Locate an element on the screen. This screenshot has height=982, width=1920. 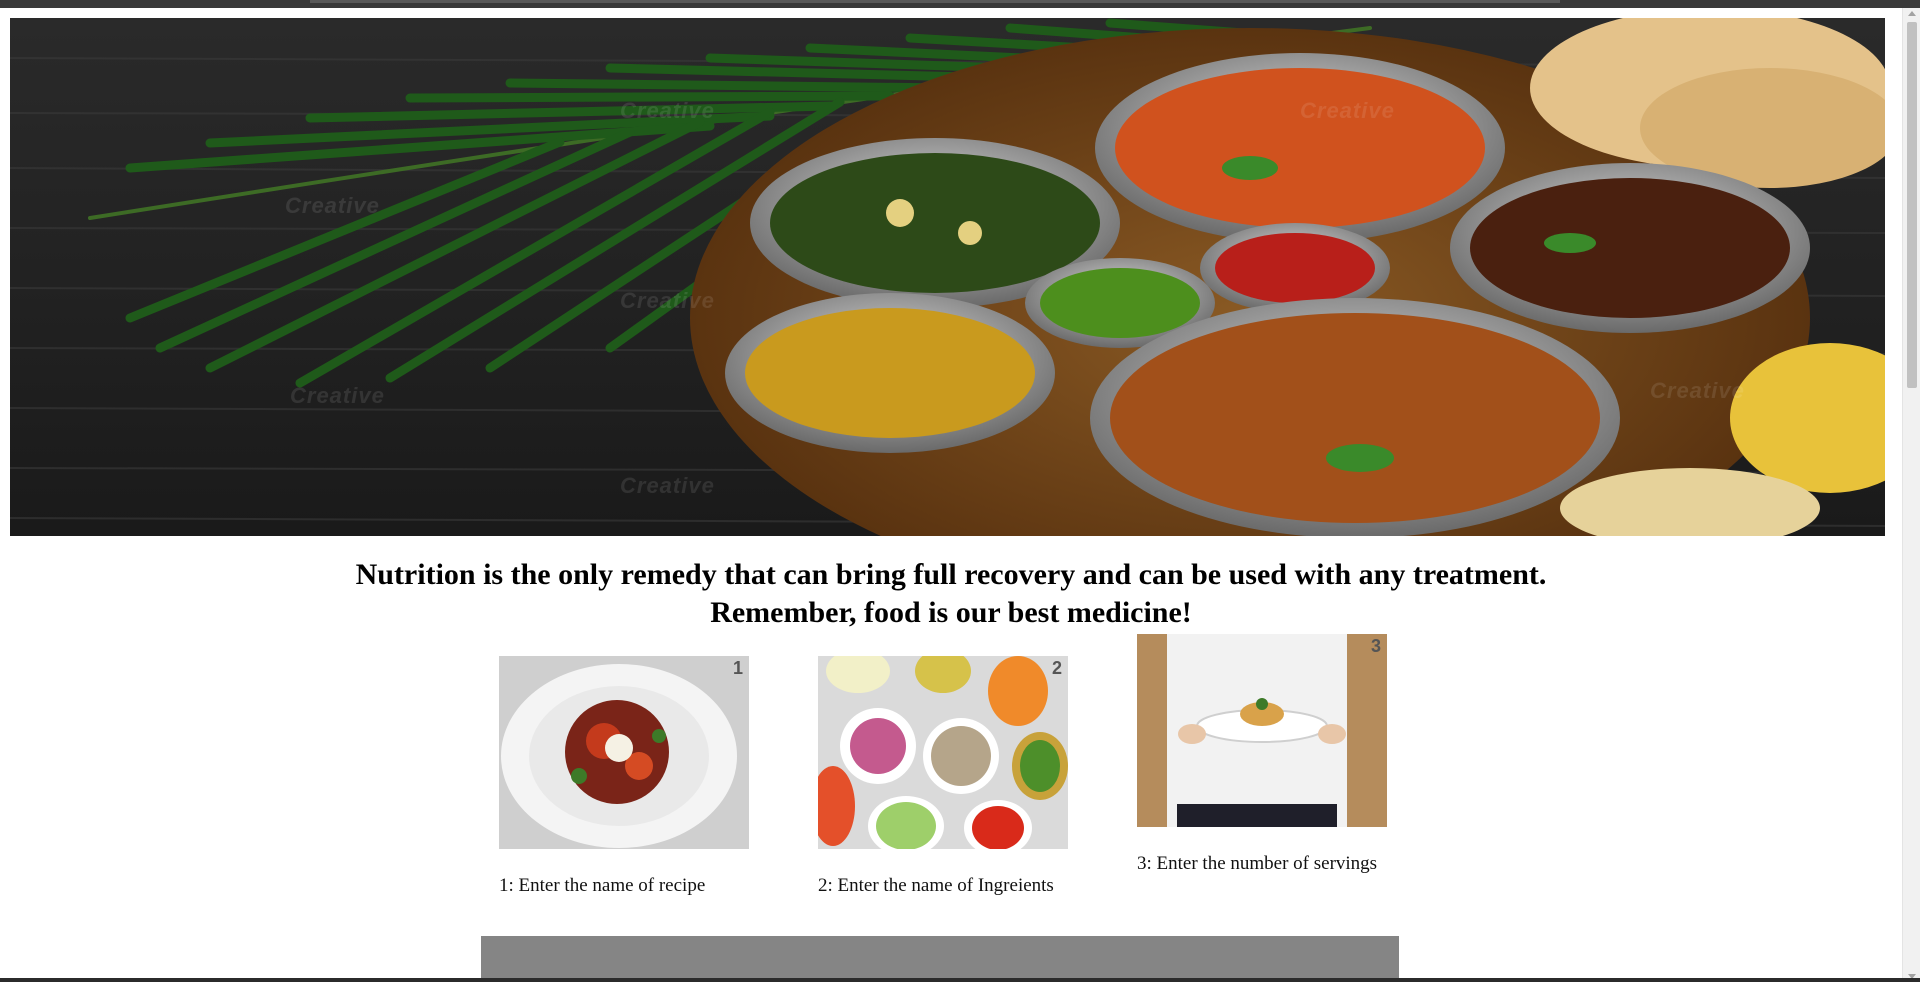
taskbar-edge is located at coordinates (960, 980).